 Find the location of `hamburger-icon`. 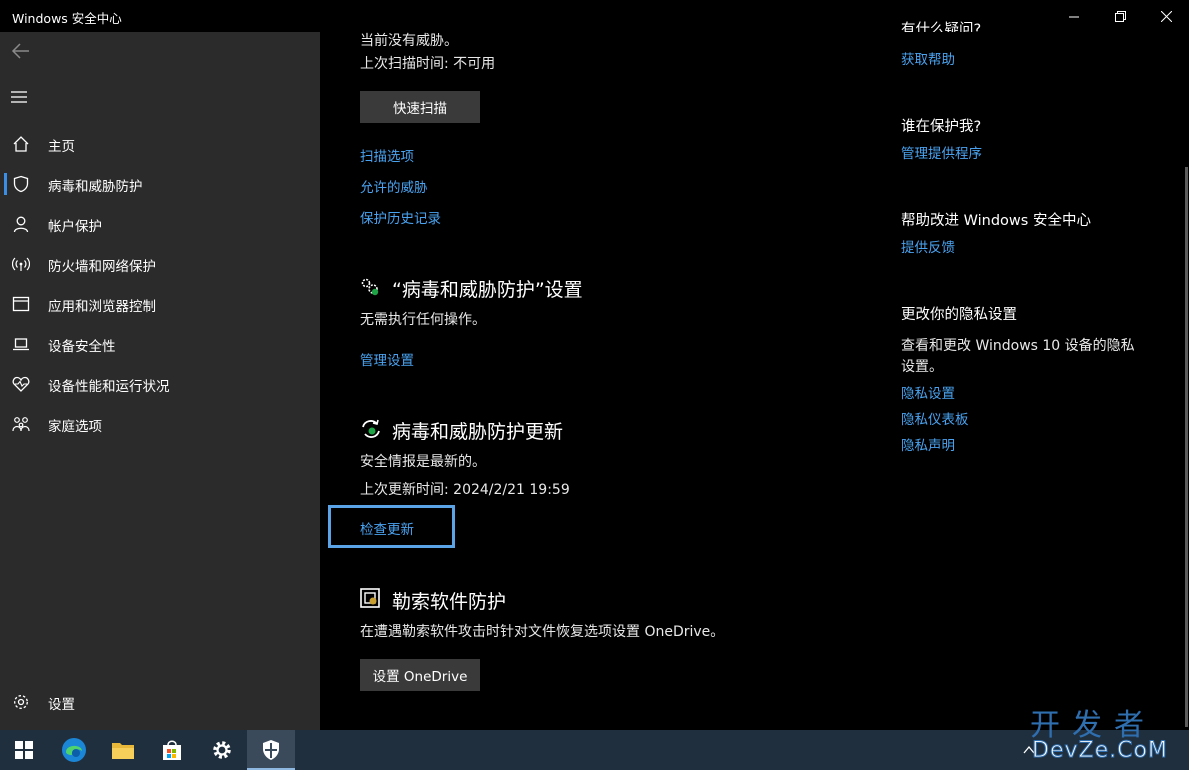

hamburger-icon is located at coordinates (19, 97).